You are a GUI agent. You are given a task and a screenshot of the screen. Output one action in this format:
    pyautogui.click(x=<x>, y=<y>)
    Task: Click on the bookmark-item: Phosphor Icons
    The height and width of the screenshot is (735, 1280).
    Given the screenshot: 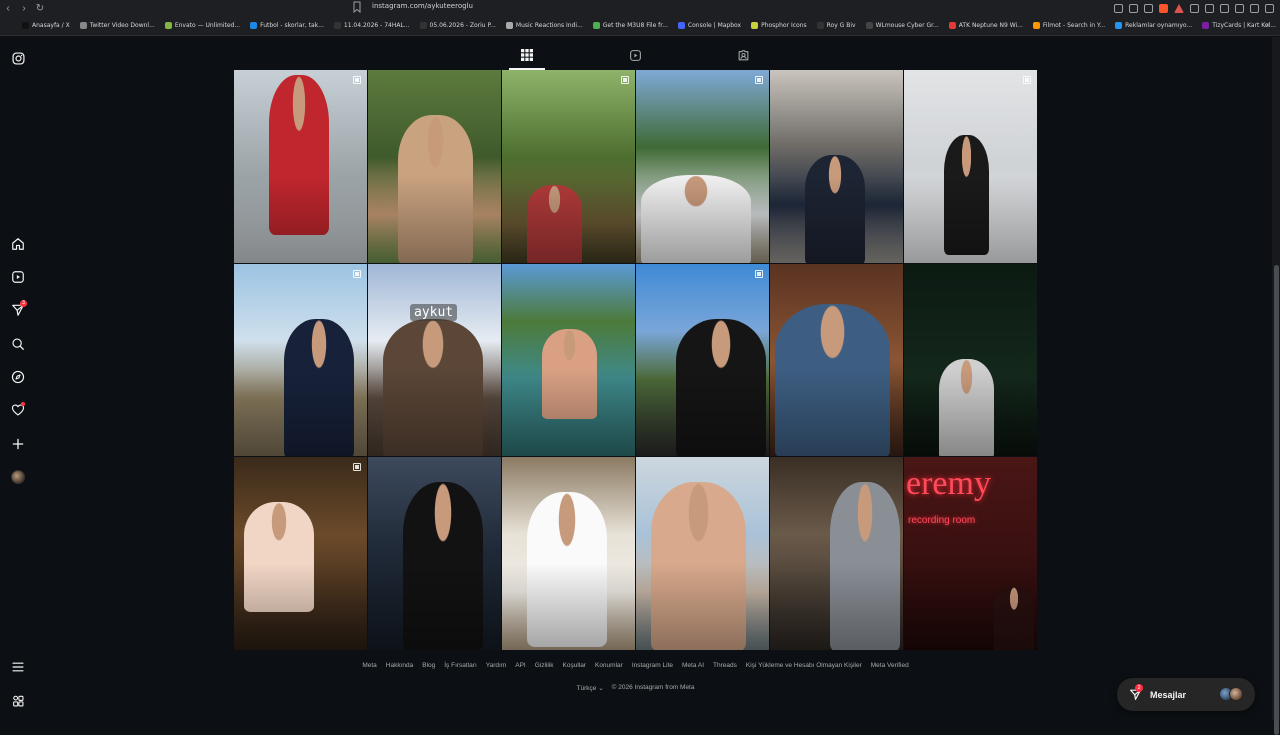 What is the action you would take?
    pyautogui.click(x=779, y=25)
    